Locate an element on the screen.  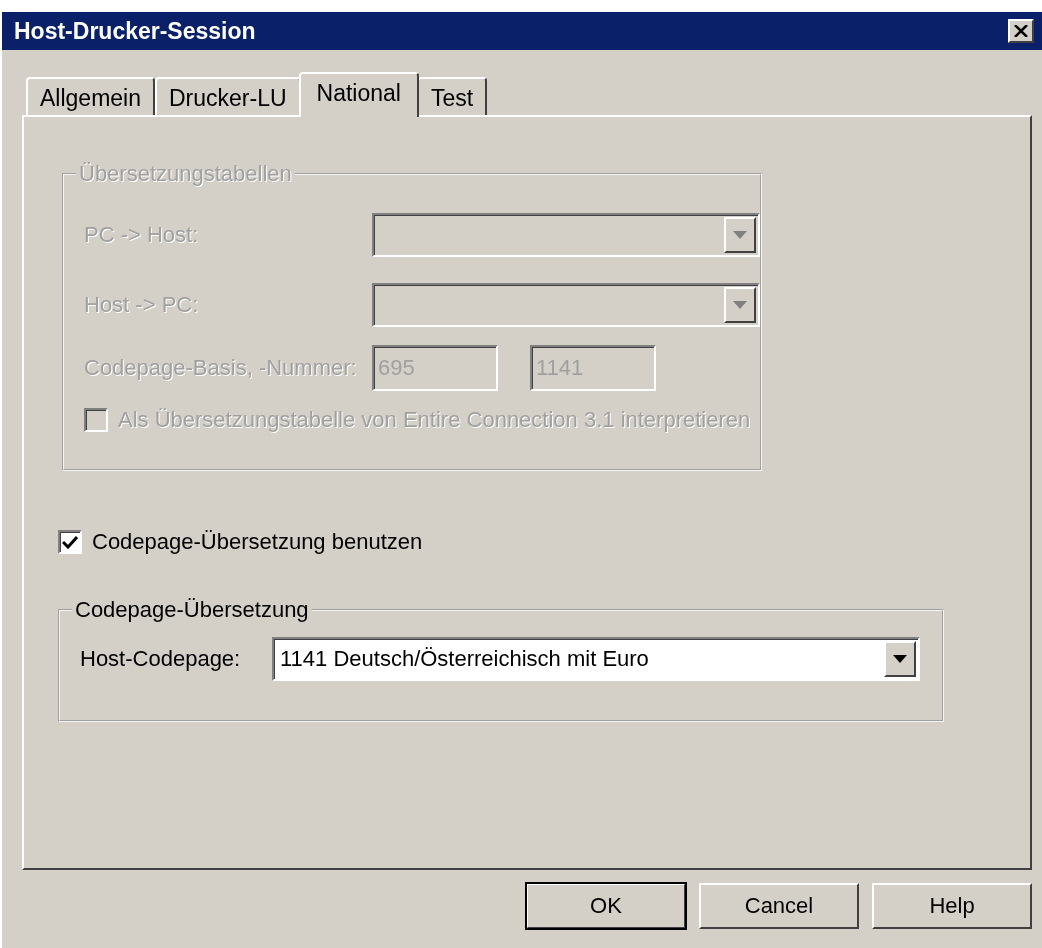
checkbox-label: Codepage-Übersetzung benutzen is located at coordinates (257, 542).